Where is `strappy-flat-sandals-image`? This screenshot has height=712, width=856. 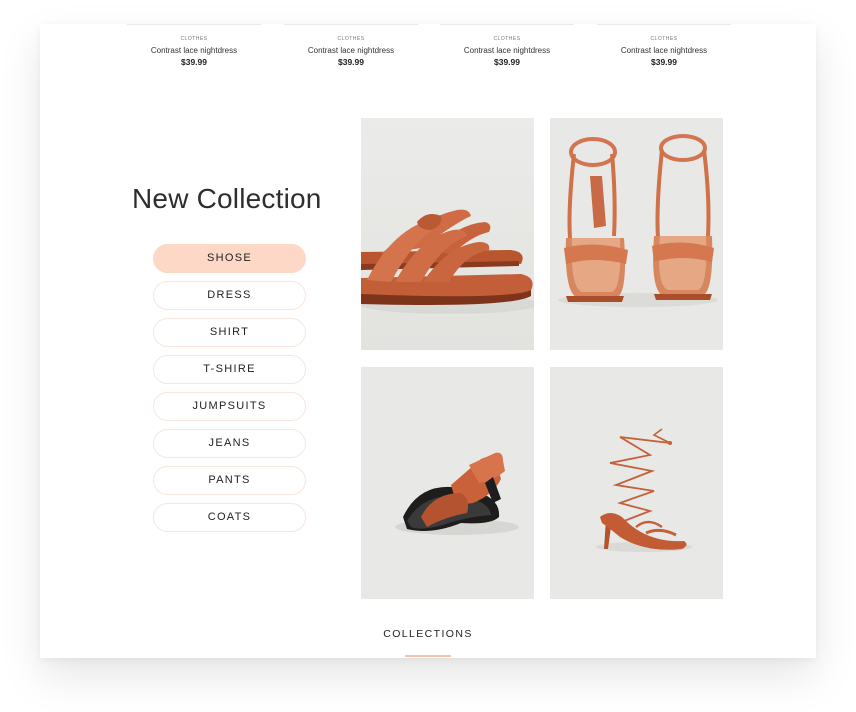 strappy-flat-sandals-image is located at coordinates (447, 234).